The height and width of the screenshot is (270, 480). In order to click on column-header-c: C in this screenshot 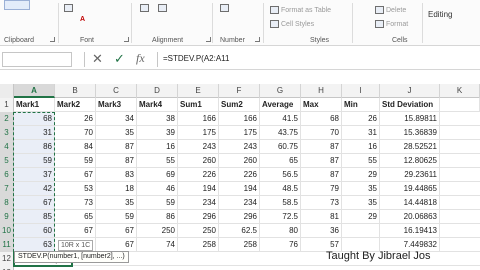, I will do `click(116, 91)`.